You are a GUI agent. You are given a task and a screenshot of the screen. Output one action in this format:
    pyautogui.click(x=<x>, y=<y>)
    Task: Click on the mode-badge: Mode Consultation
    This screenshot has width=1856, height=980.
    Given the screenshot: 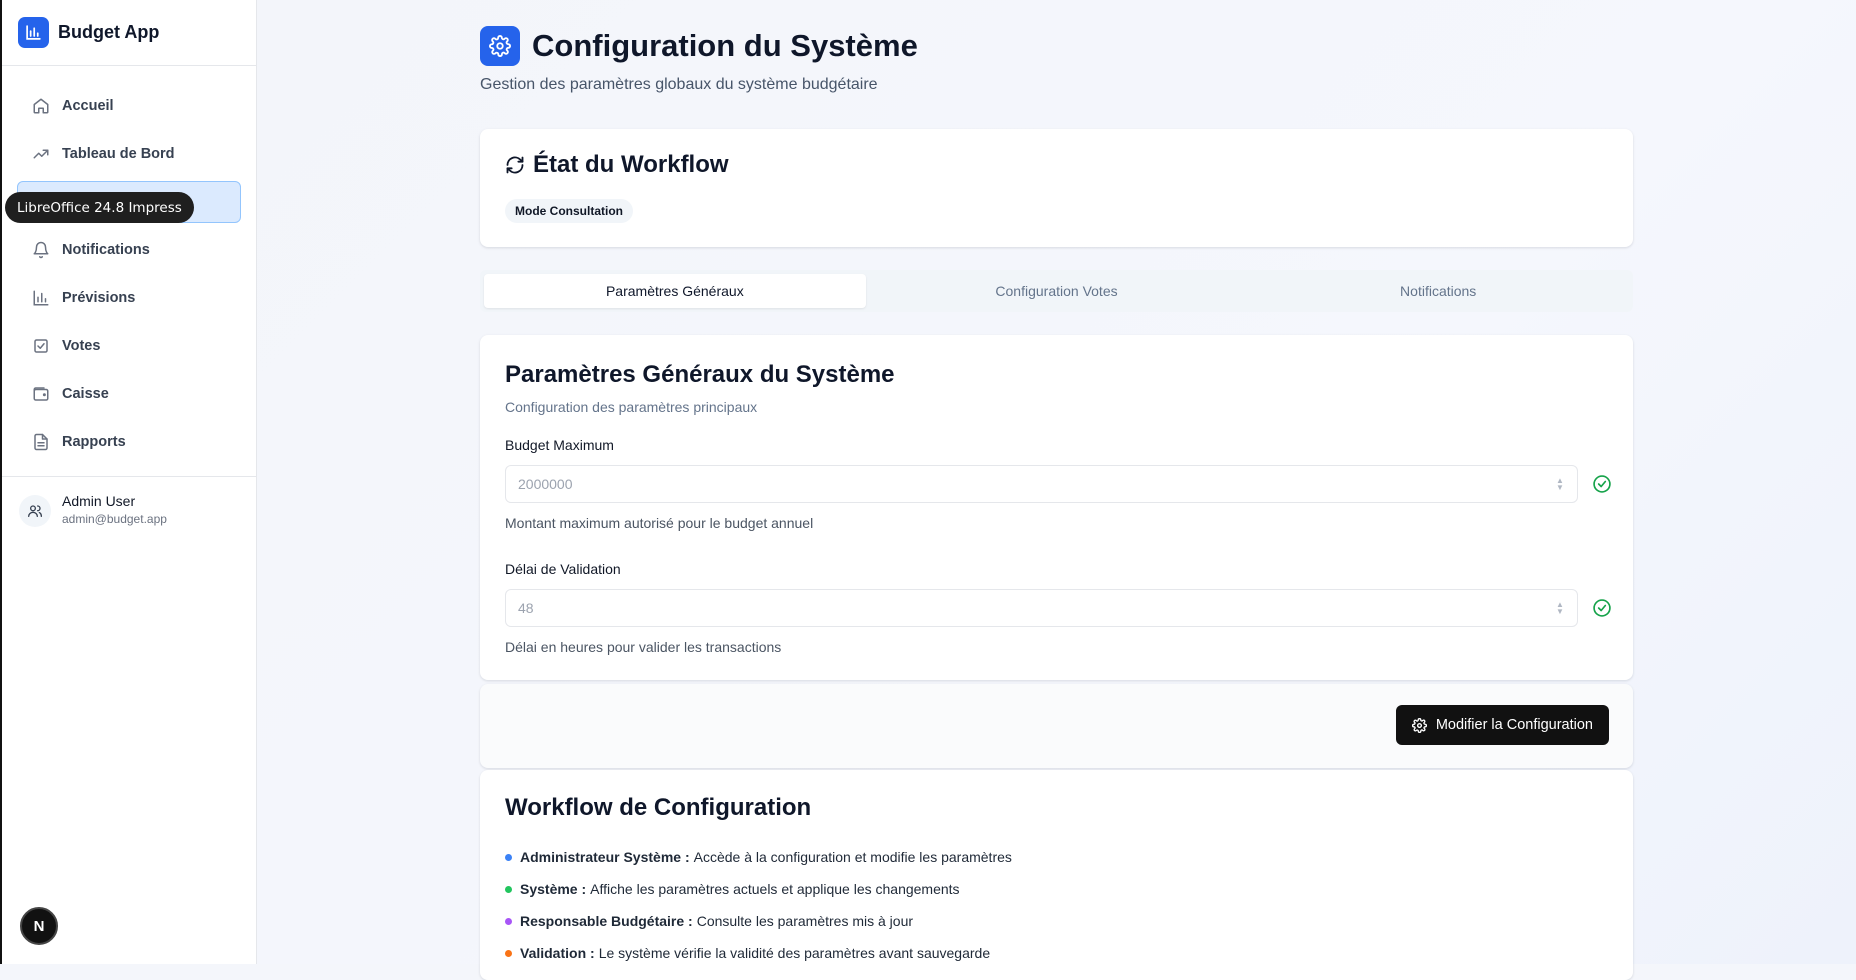 What is the action you would take?
    pyautogui.click(x=569, y=211)
    